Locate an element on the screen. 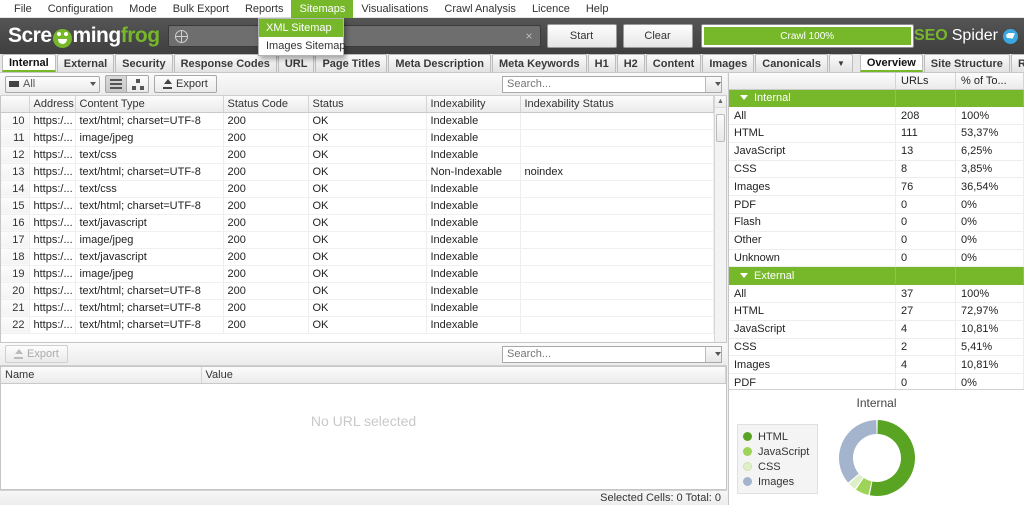 The height and width of the screenshot is (505, 1024). detail-search-dropdown-button is located at coordinates (713, 354).